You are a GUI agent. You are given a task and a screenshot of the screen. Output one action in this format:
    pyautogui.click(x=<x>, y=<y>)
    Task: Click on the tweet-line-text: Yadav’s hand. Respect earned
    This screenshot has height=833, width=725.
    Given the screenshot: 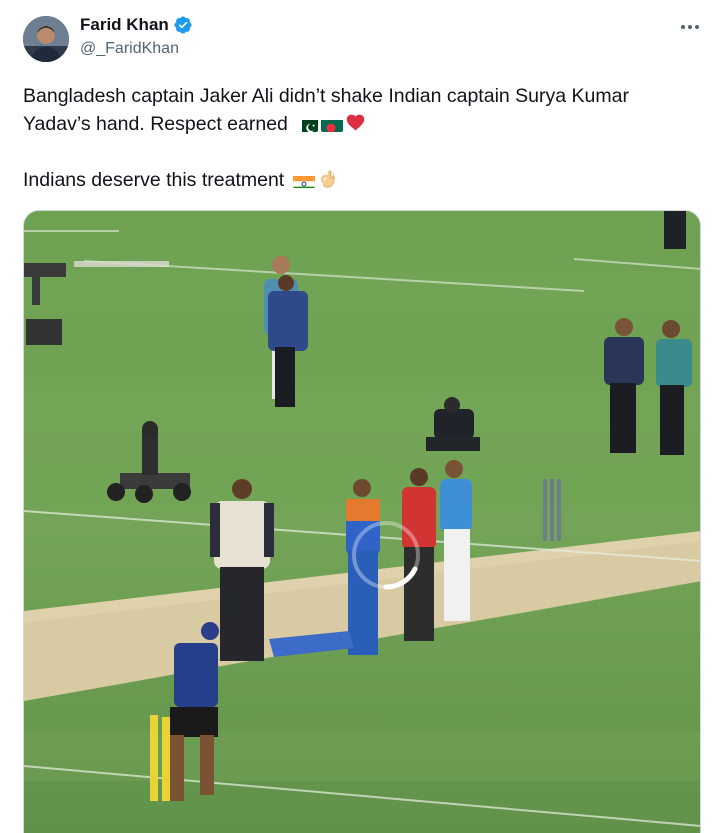 What is the action you would take?
    pyautogui.click(x=155, y=124)
    